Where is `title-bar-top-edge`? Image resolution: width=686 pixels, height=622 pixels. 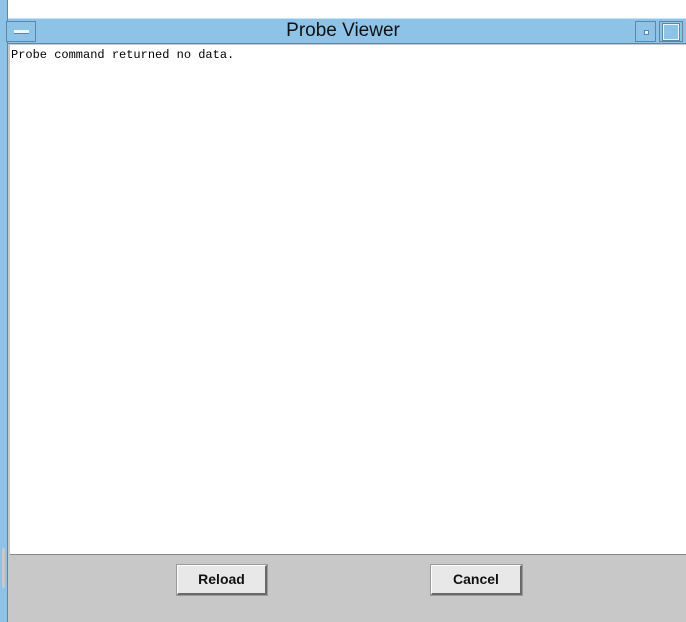
title-bar-top-edge is located at coordinates (343, 9).